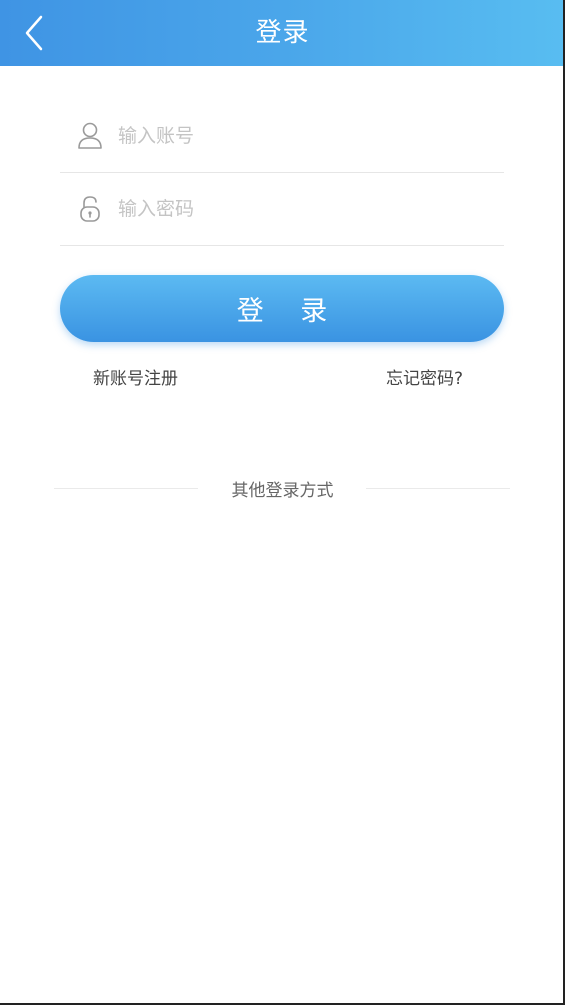 This screenshot has width=565, height=1005. What do you see at coordinates (90, 136) in the screenshot?
I see `user-icon` at bounding box center [90, 136].